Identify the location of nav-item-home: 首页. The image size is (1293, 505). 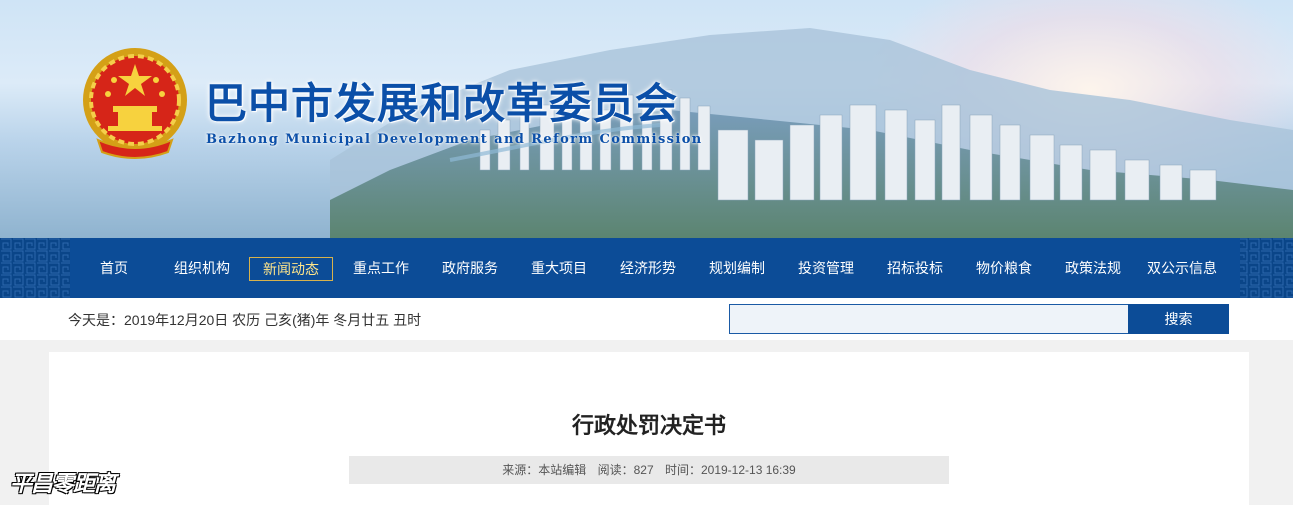
(114, 269).